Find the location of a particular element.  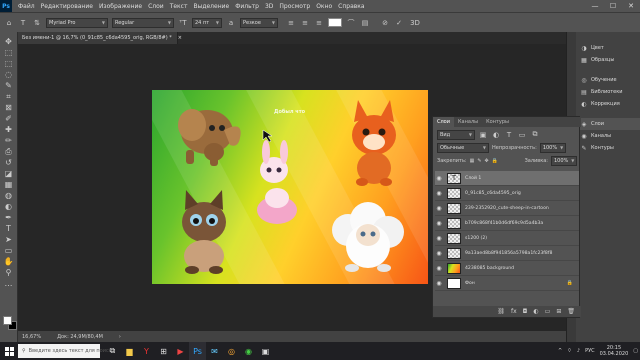

photoshop-logo: Ps is located at coordinates (6, 6).